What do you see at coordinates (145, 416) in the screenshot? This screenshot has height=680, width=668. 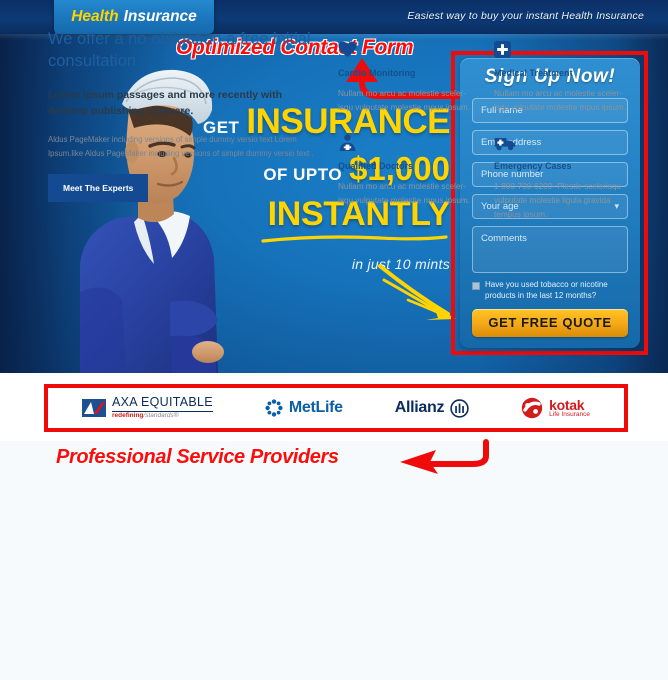 I see `axa-tagline: redefining/standards®` at bounding box center [145, 416].